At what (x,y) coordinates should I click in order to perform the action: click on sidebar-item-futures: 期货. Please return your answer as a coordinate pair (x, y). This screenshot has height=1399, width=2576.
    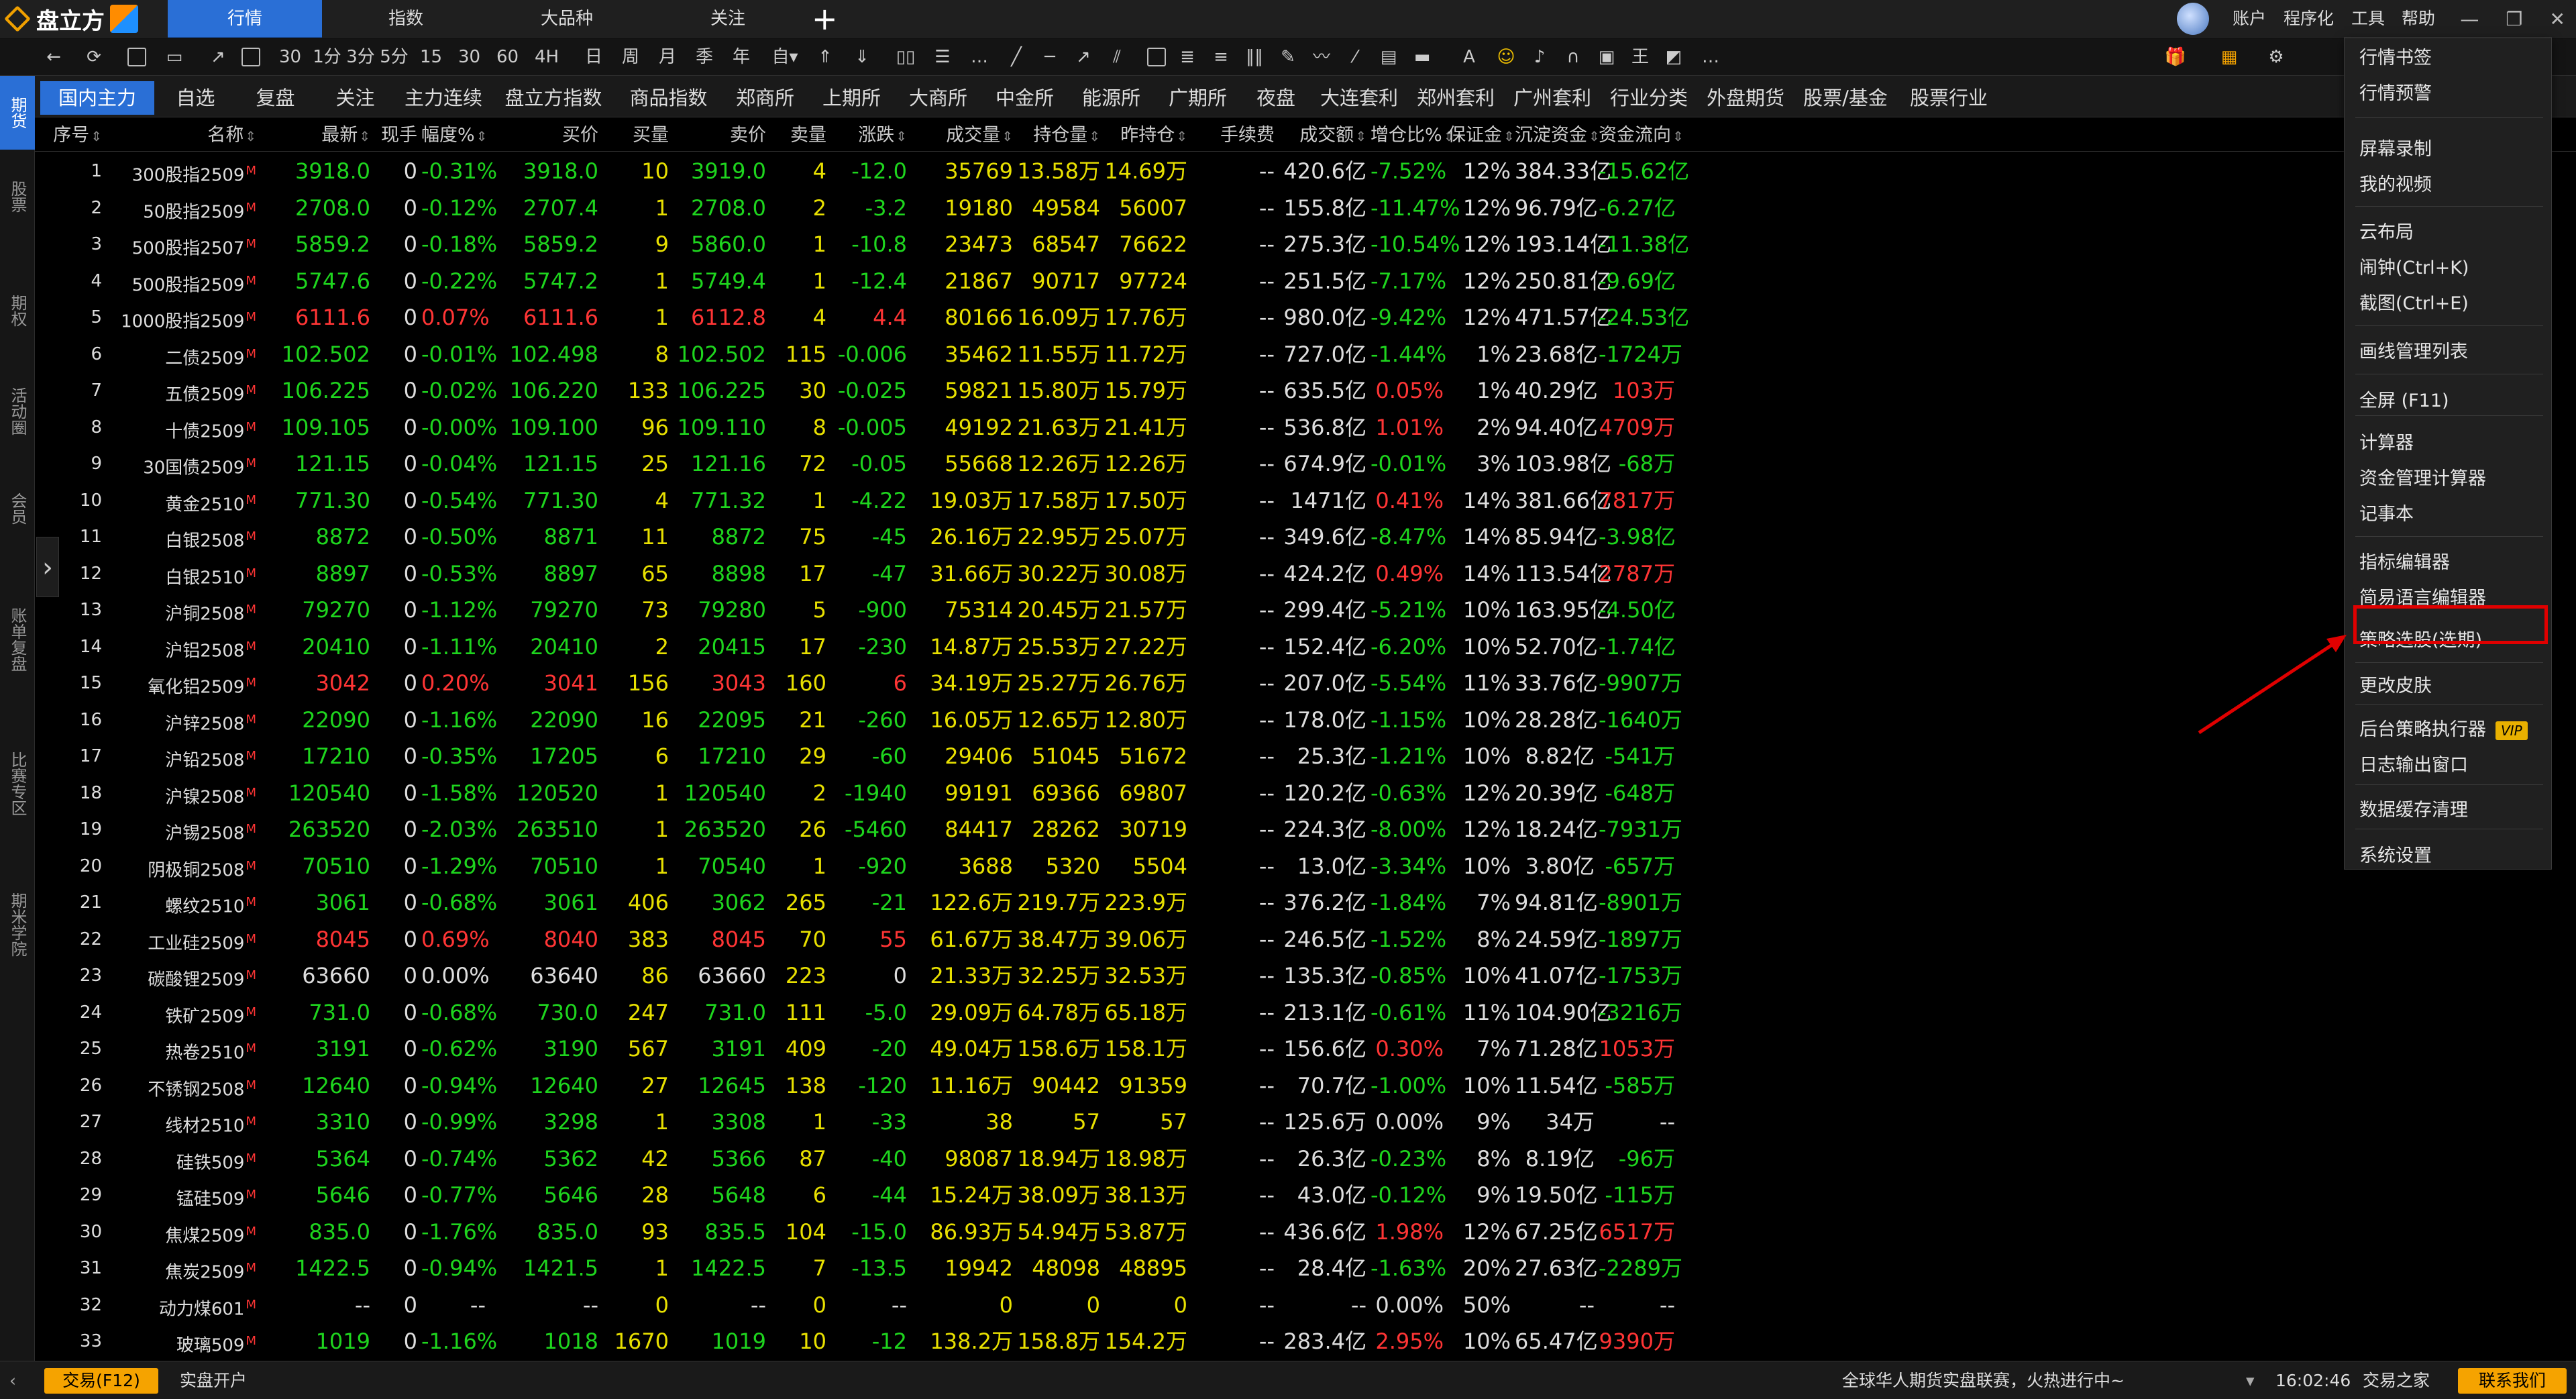
    Looking at the image, I should click on (17, 113).